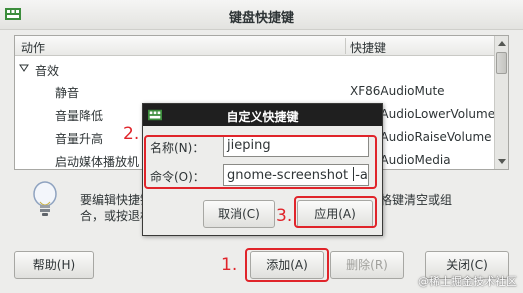  What do you see at coordinates (397, 91) in the screenshot?
I see `row-shortcut: XF86AudioMute` at bounding box center [397, 91].